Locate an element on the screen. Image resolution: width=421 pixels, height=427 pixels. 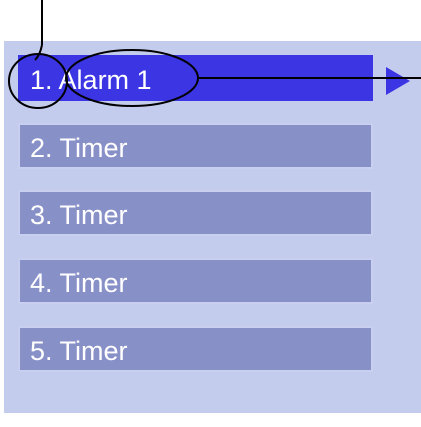
list-item-1: 1. Alarm 1 is located at coordinates (195, 78).